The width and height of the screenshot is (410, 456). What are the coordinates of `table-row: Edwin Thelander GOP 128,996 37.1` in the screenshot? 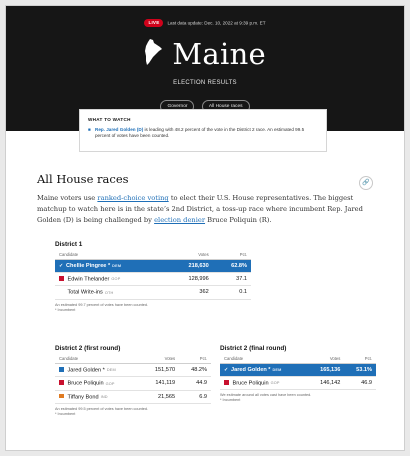 It's located at (153, 279).